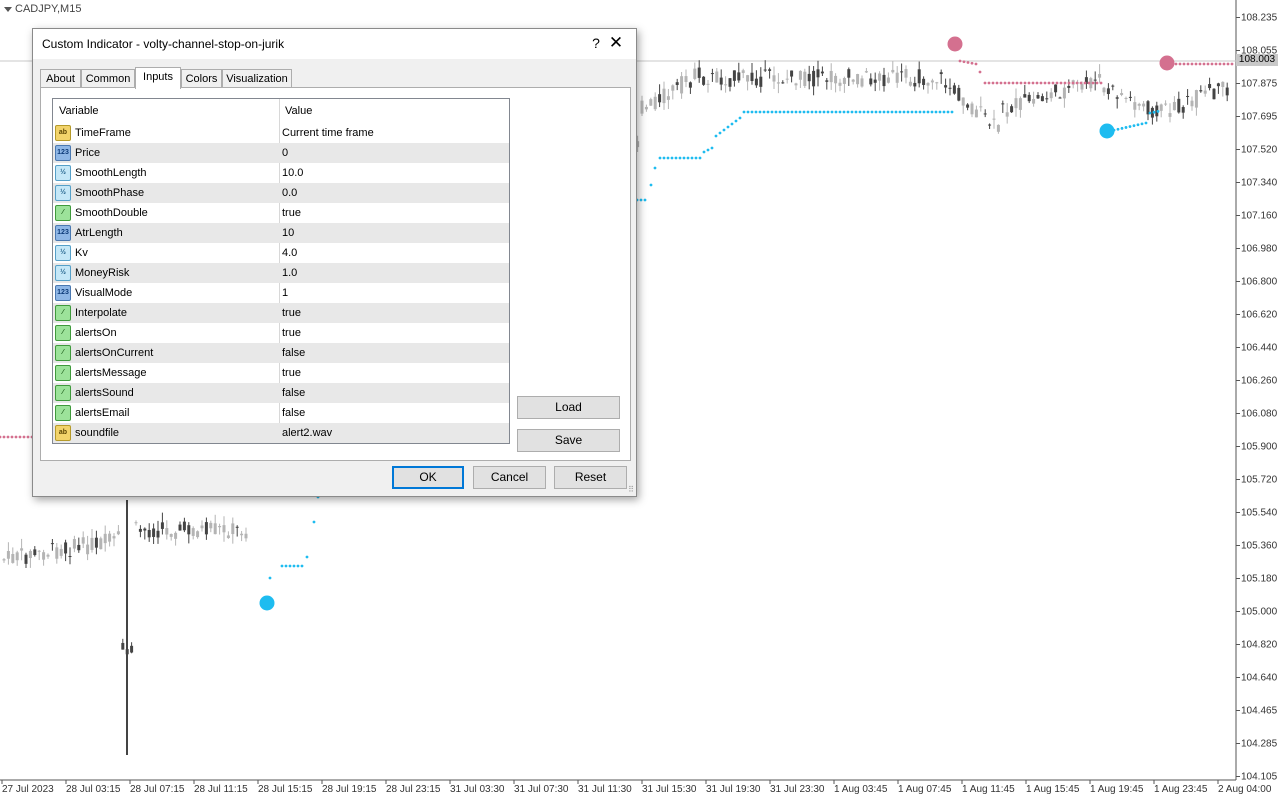 The height and width of the screenshot is (800, 1280). I want to click on price-tick-label: 107.695, so click(1259, 117).